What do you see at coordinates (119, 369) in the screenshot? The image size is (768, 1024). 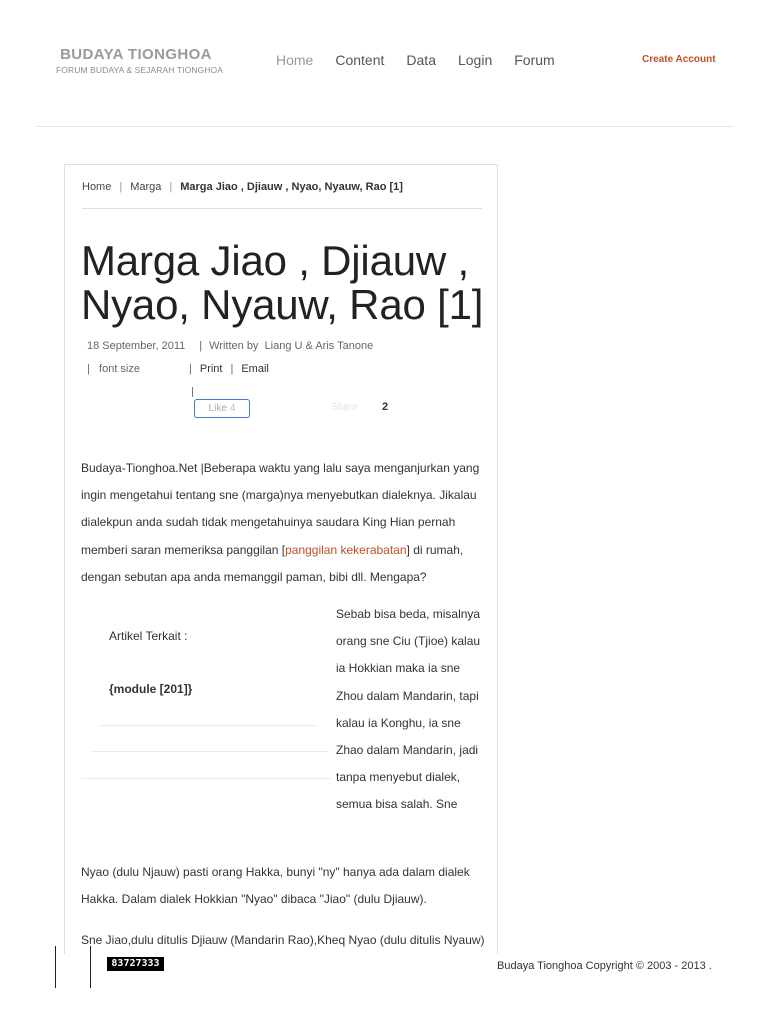 I see `font-size-label: font size` at bounding box center [119, 369].